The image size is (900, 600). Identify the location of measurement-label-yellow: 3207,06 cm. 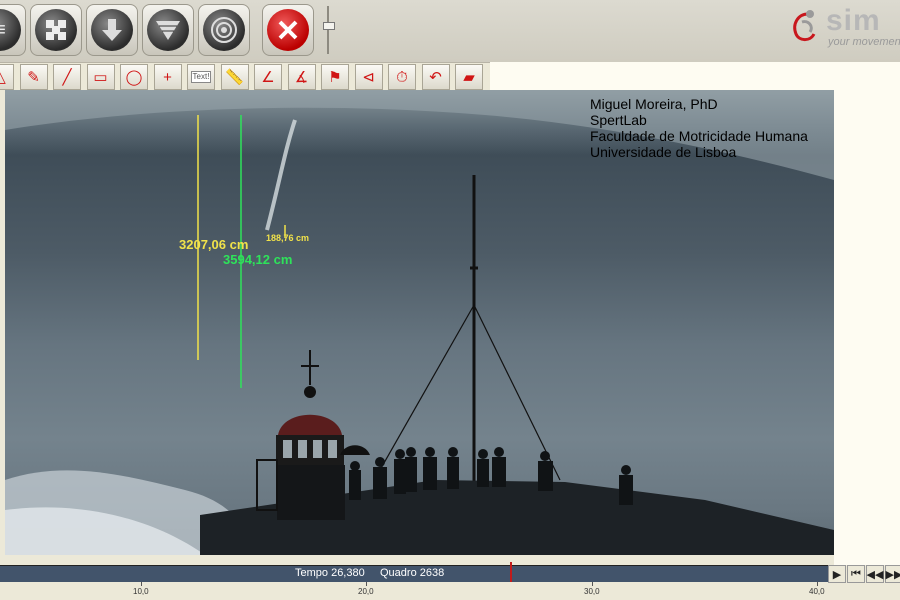
(214, 244).